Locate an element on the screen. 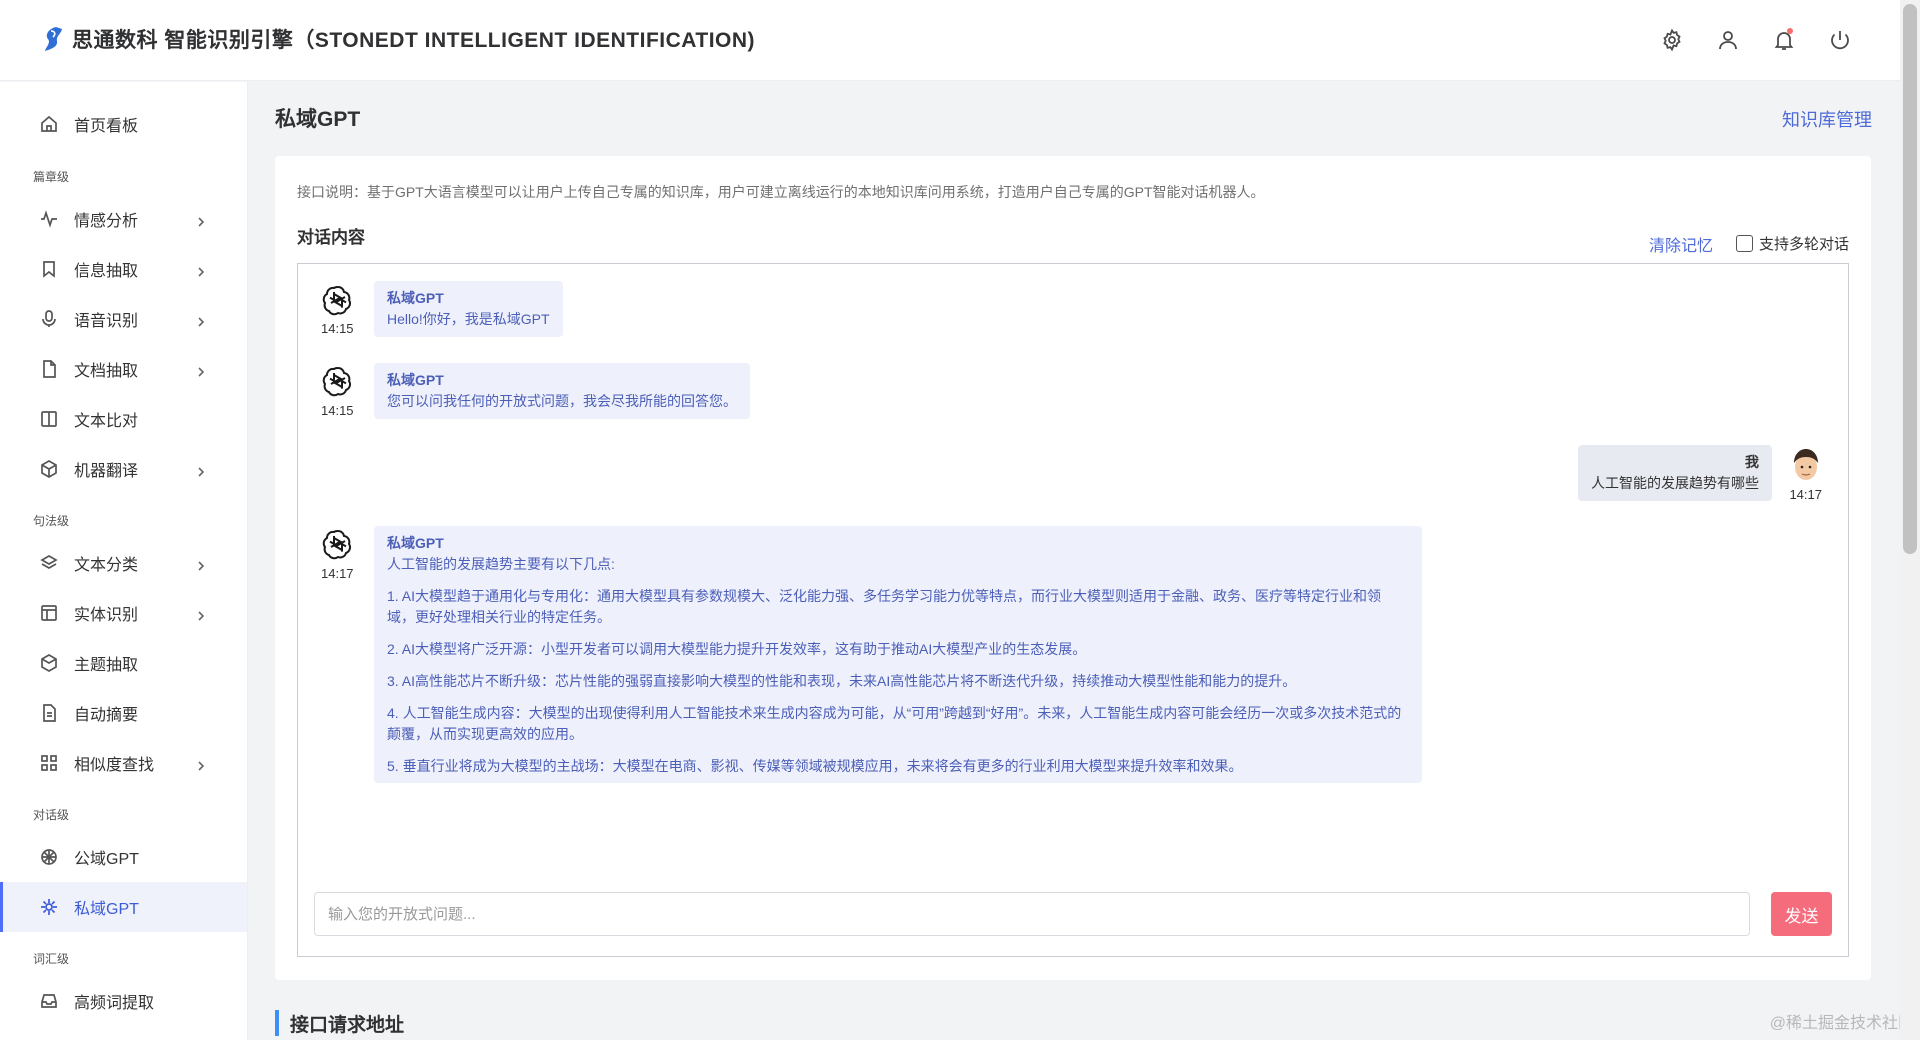  page-scrollbar is located at coordinates (1910, 520).